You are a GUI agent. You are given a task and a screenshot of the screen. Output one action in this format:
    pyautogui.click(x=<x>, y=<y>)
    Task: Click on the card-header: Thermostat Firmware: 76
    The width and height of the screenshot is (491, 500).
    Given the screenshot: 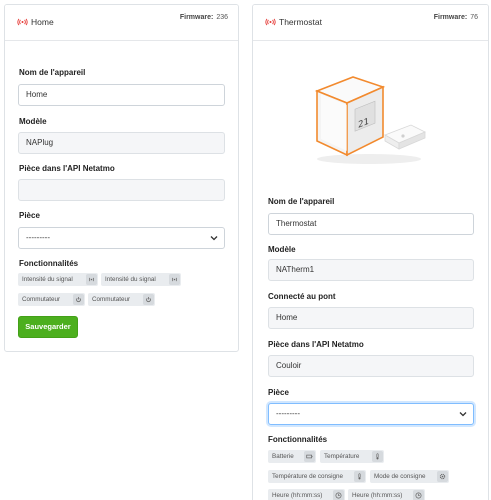 What is the action you would take?
    pyautogui.click(x=370, y=23)
    